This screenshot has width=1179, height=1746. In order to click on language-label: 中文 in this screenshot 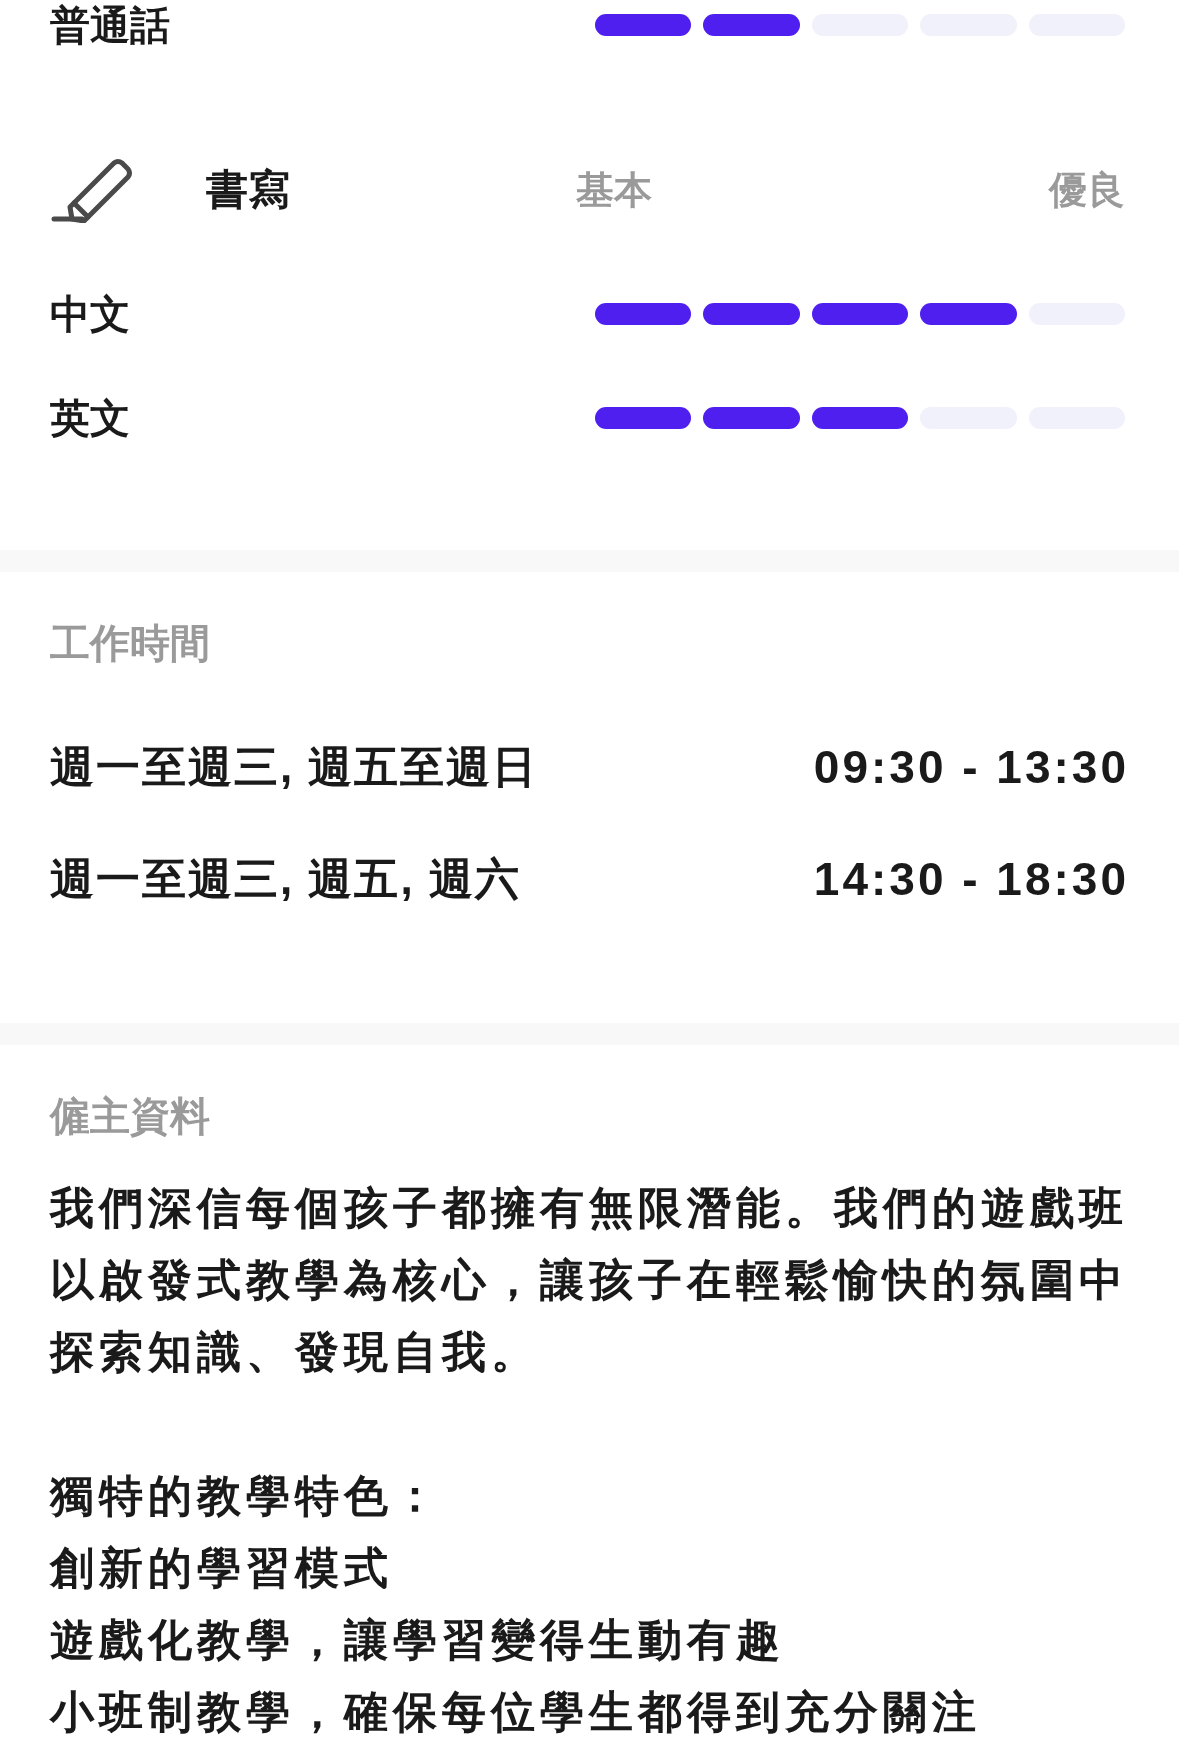, I will do `click(90, 314)`.